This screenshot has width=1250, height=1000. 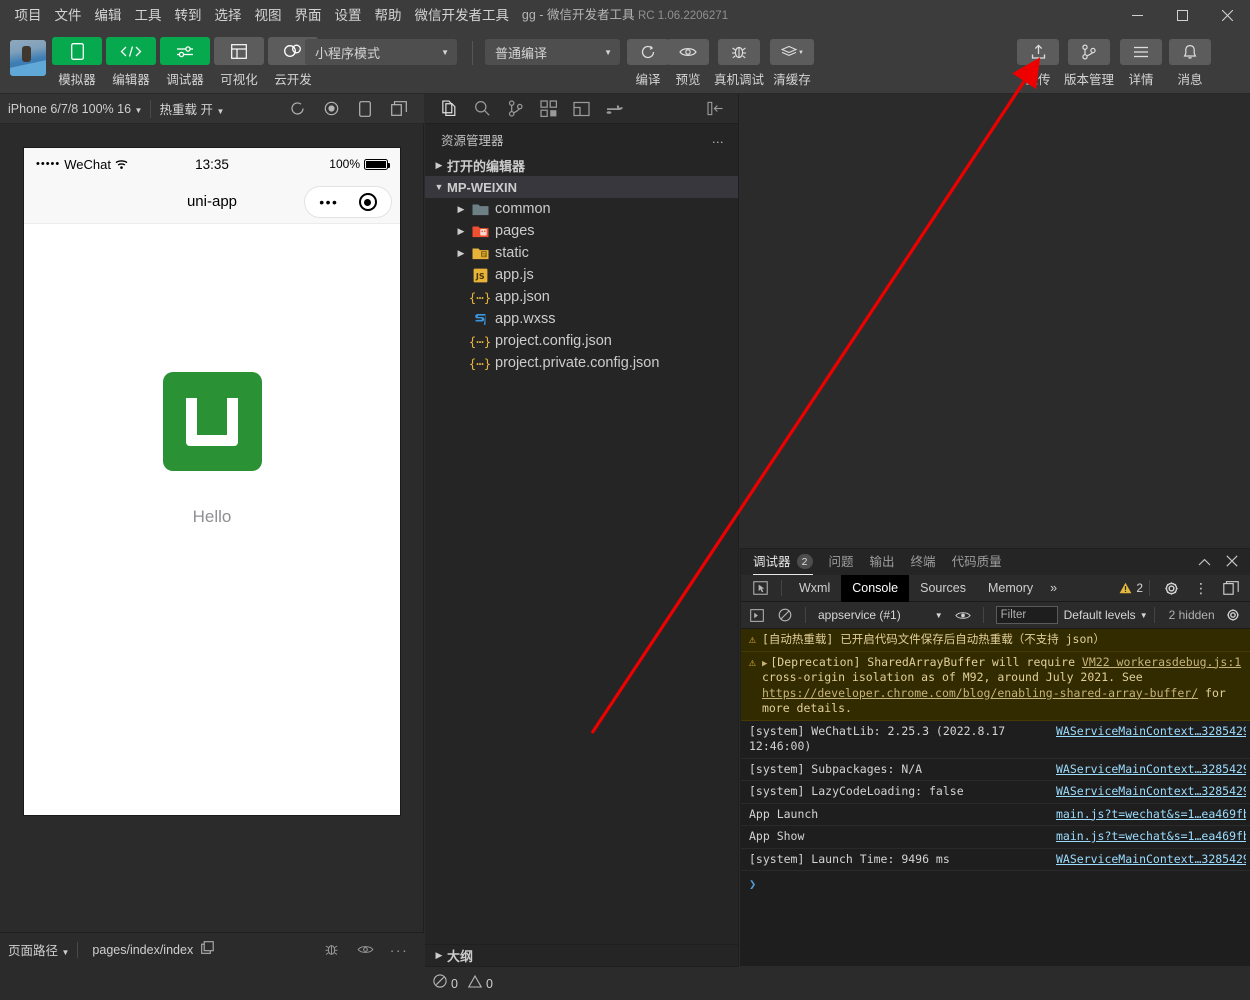 I want to click on panel-tab-debugger: 调试器 2, so click(x=783, y=562).